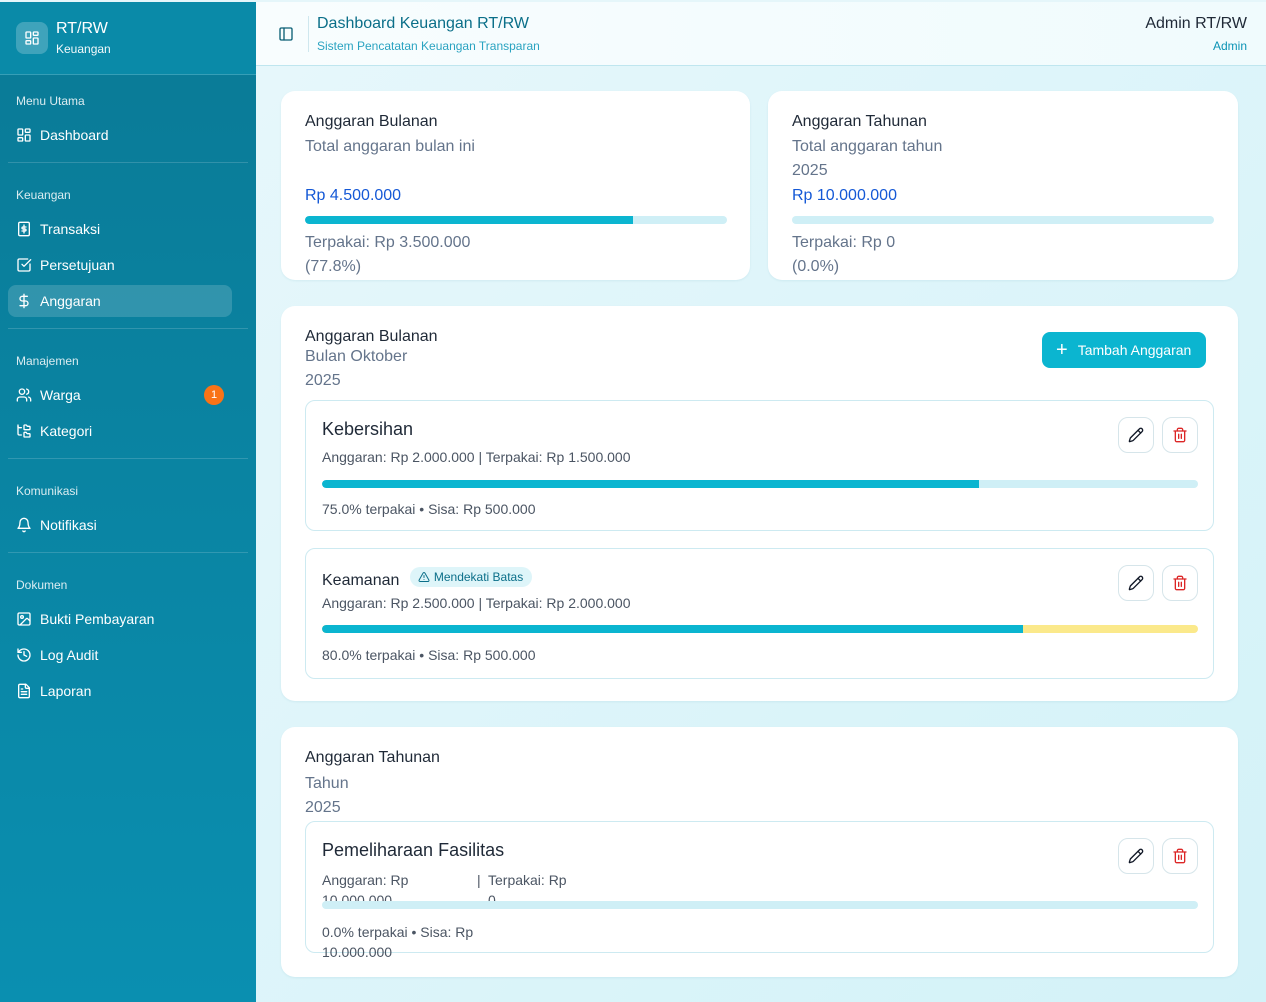  Describe the element at coordinates (424, 577) in the screenshot. I see `warning-triangle-icon` at that location.